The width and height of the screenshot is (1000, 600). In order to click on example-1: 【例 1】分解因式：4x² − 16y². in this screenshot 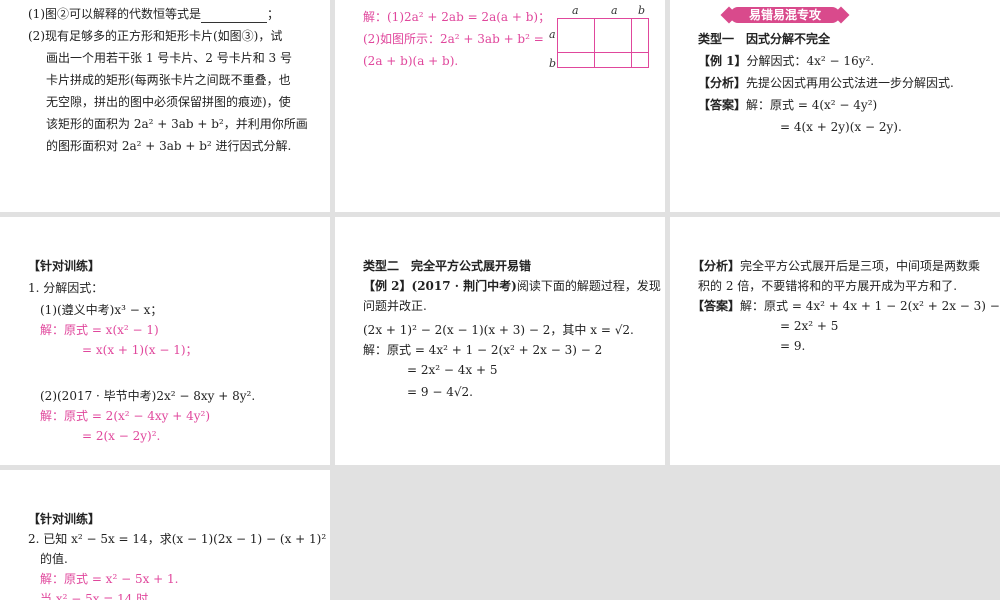, I will do `click(786, 61)`.